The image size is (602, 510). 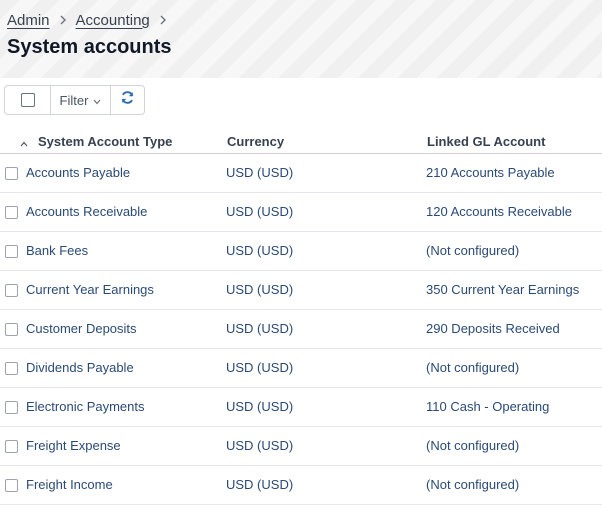 I want to click on linked-gl-account-cell: 120 Accounts Receivable, so click(x=499, y=211).